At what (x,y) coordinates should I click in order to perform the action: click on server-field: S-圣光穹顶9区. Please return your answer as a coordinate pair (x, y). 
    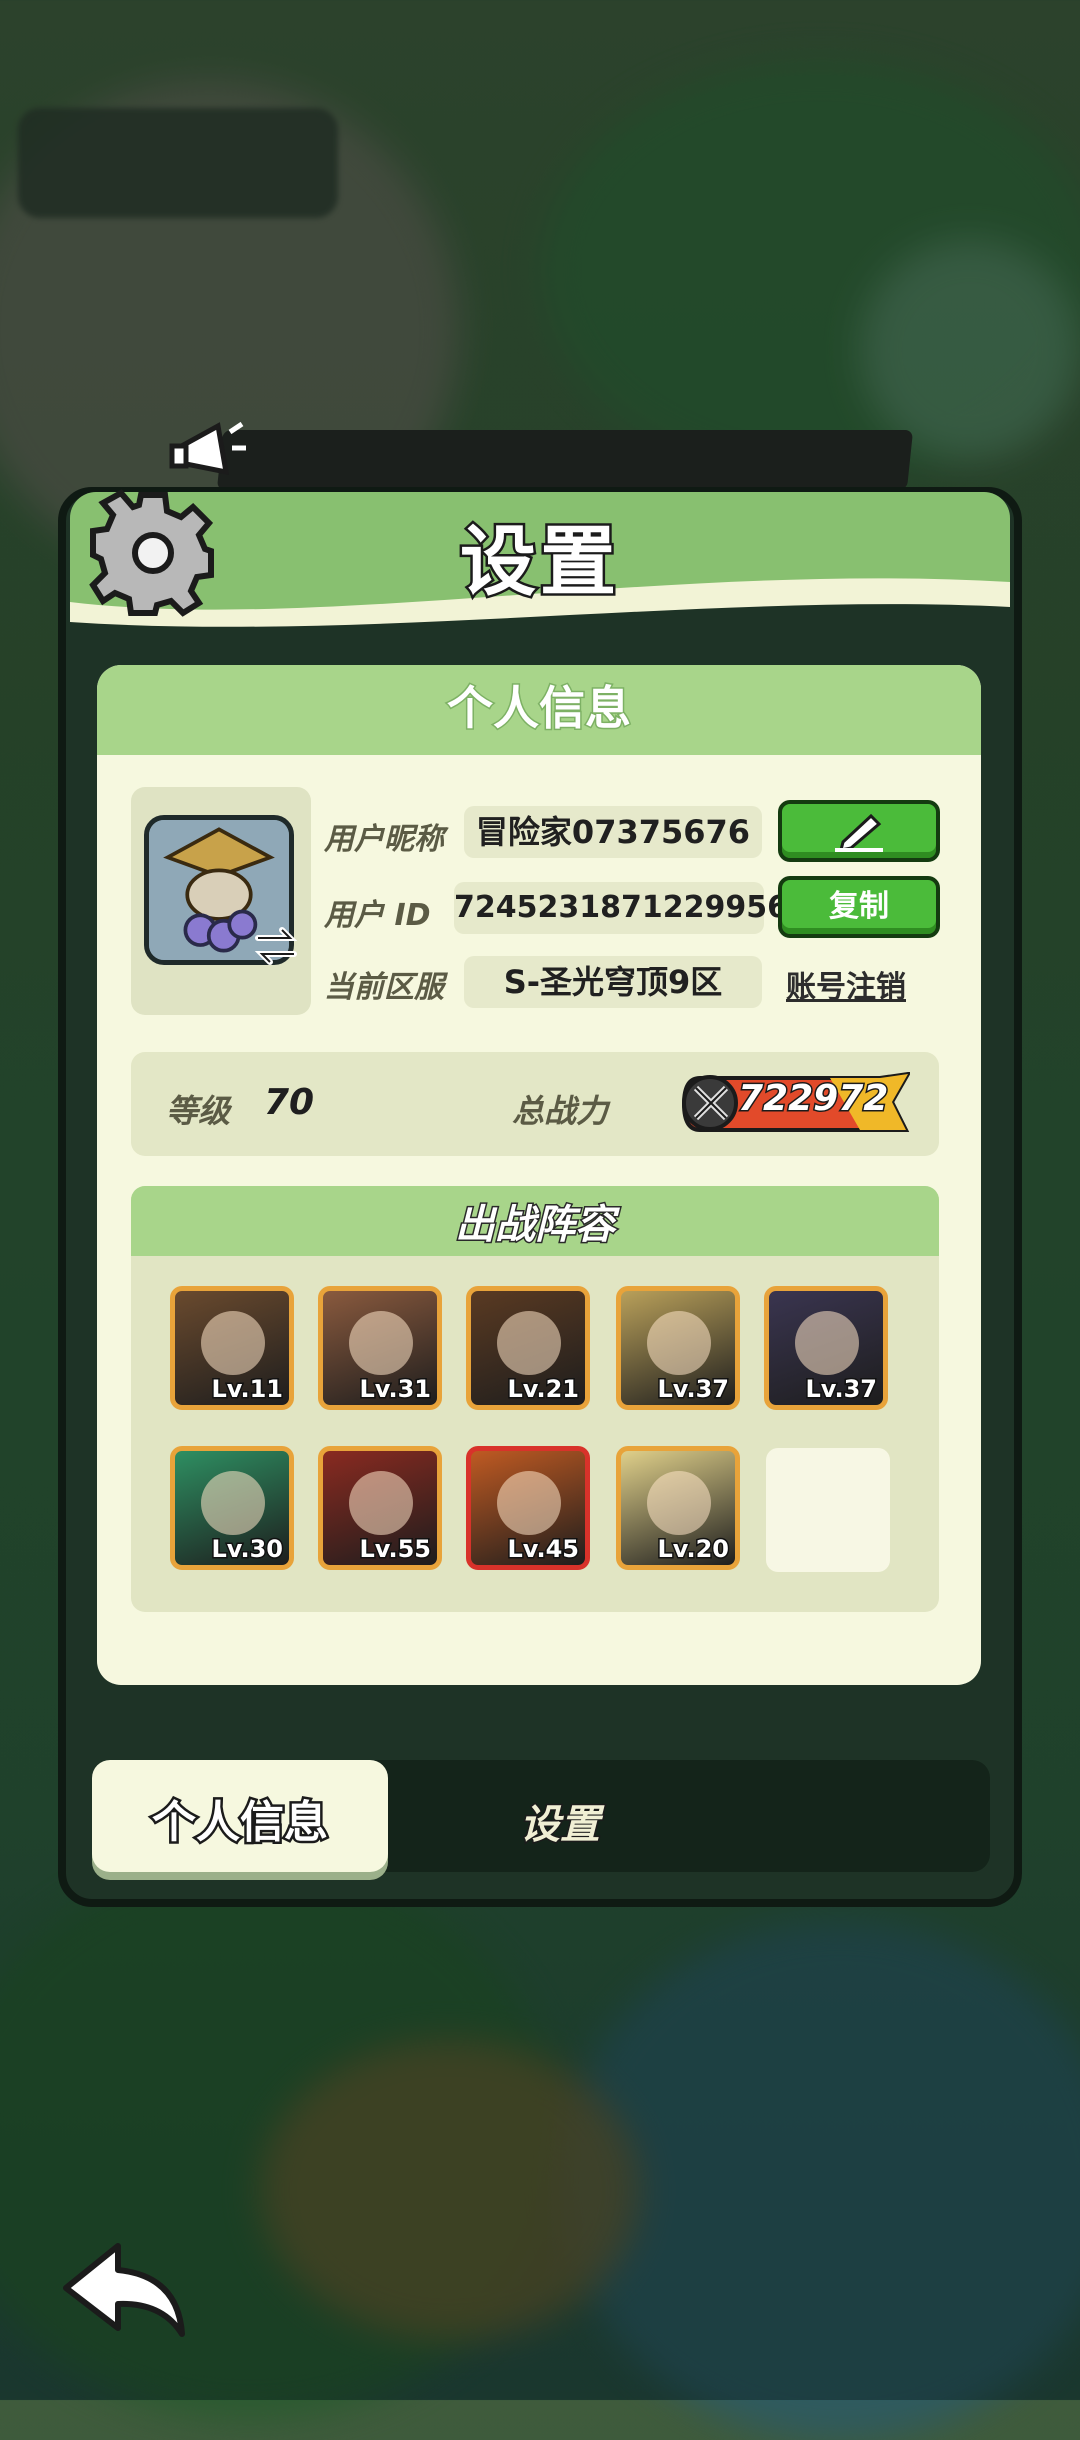
    Looking at the image, I should click on (613, 982).